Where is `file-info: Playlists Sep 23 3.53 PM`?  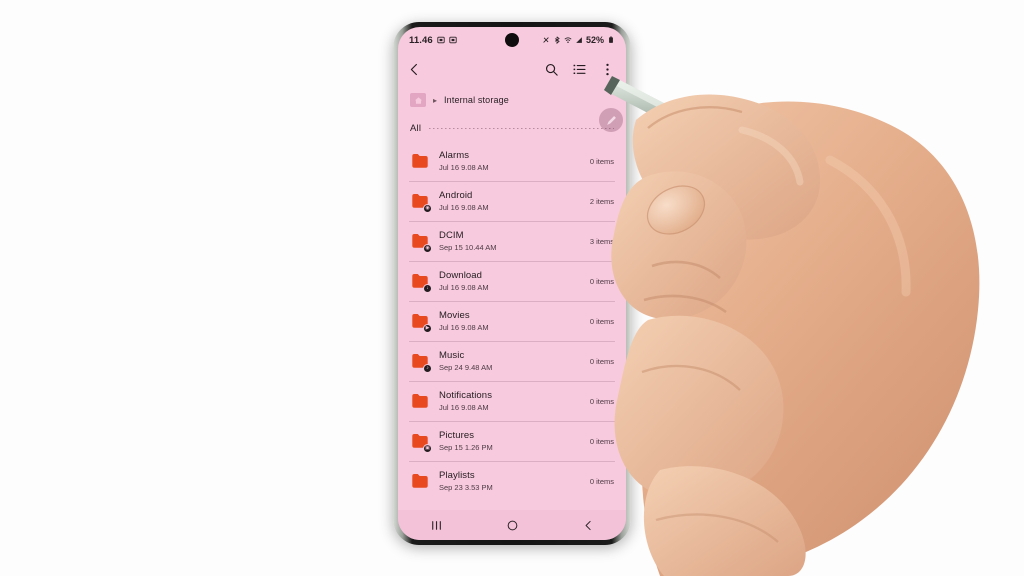 file-info: Playlists Sep 23 3.53 PM is located at coordinates (514, 481).